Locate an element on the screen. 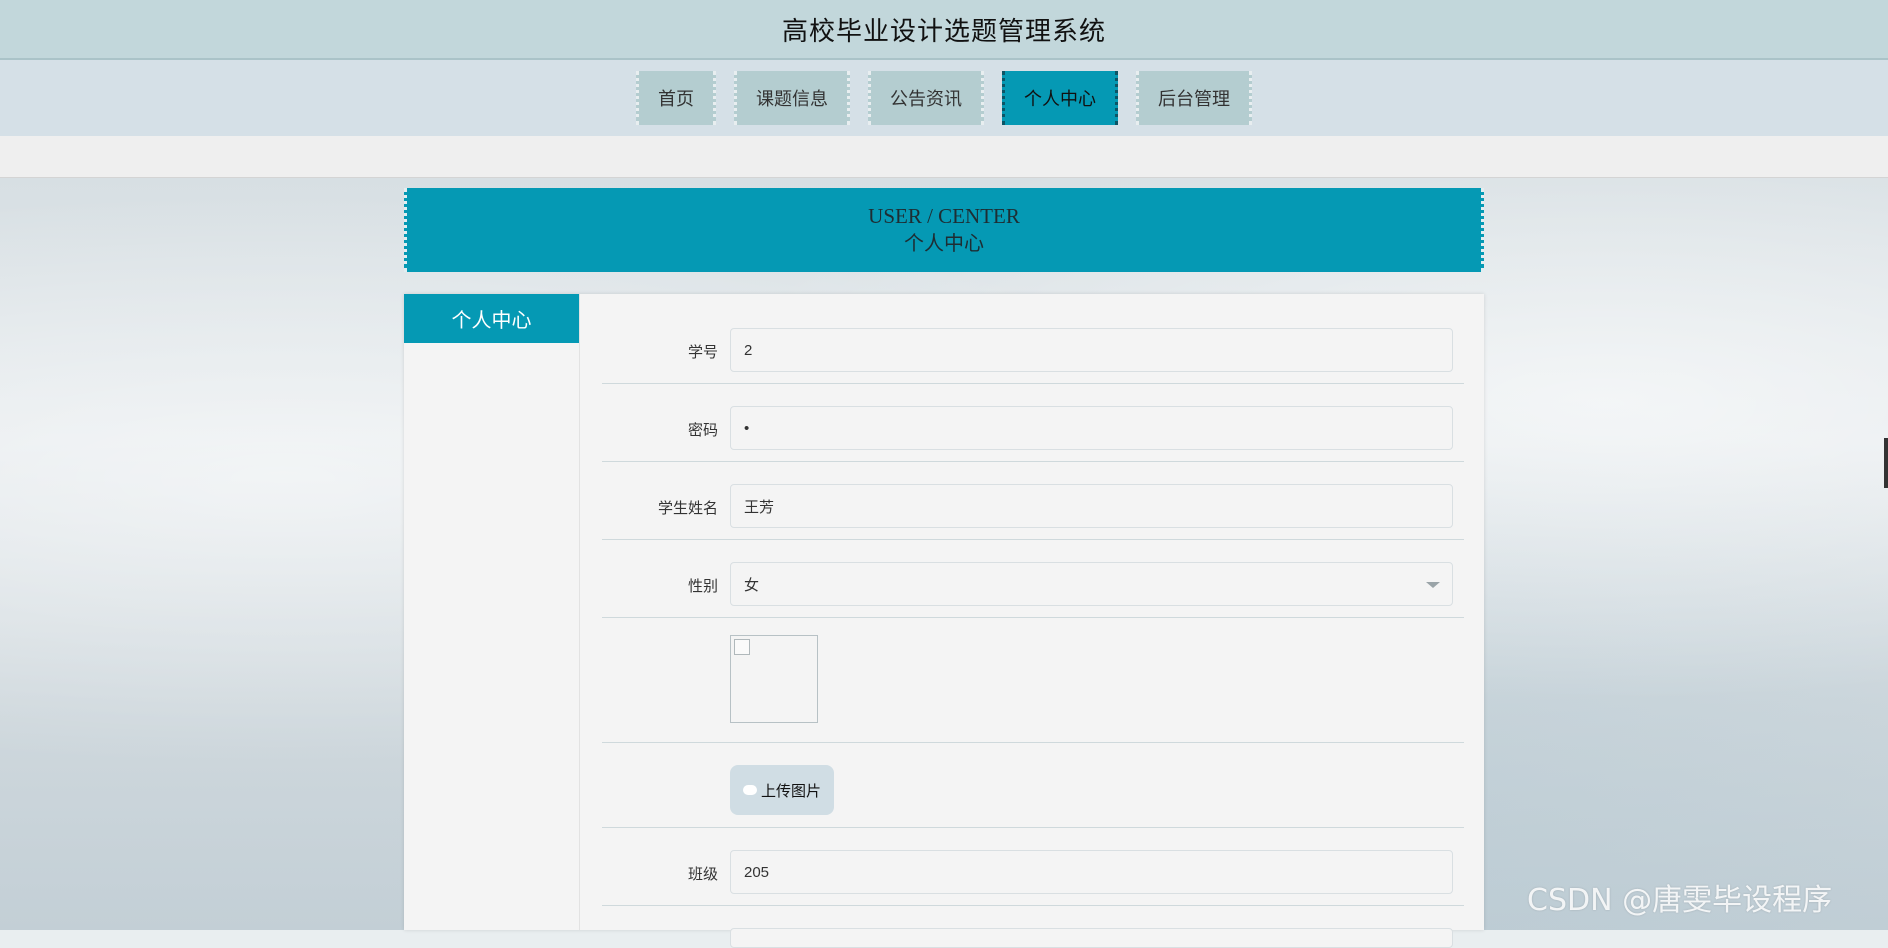  banner-title-en: USER / CENTER is located at coordinates (944, 216).